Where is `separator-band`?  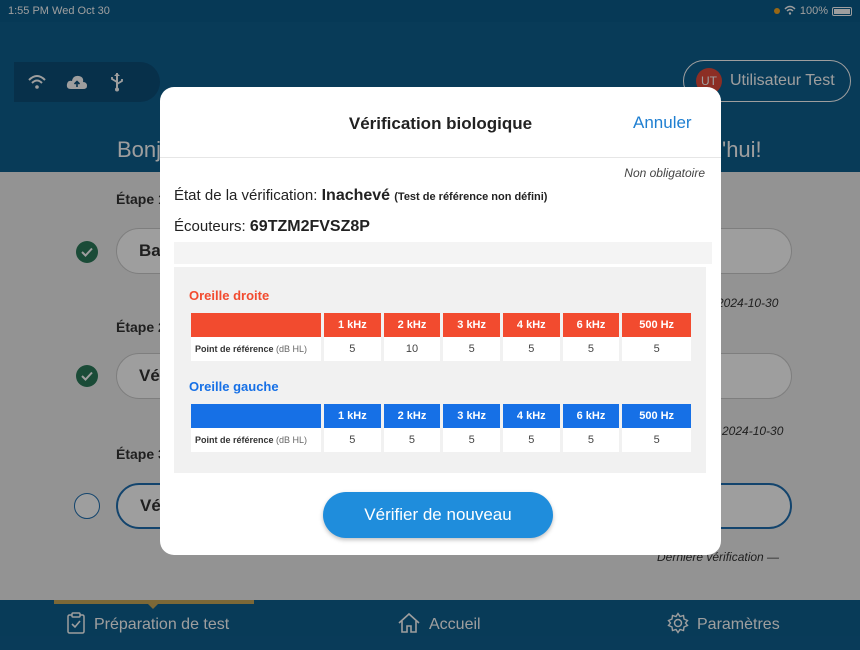 separator-band is located at coordinates (443, 253).